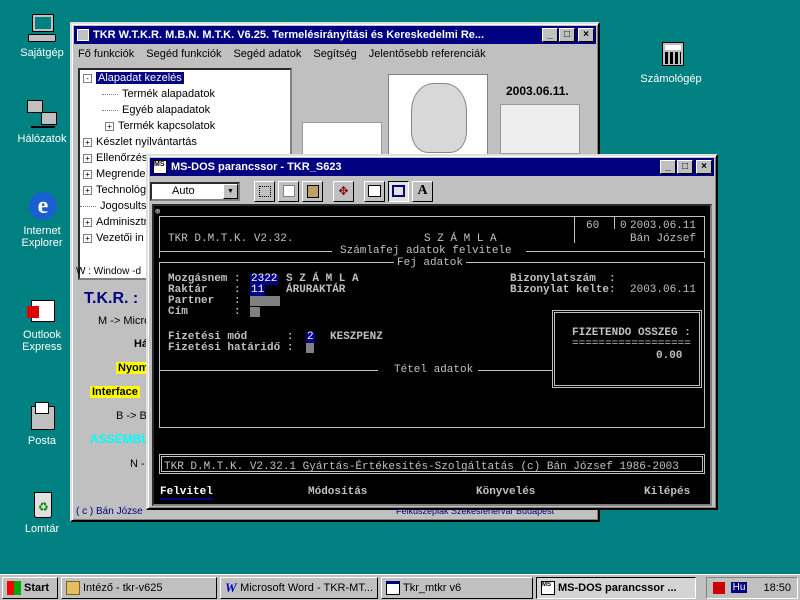 Image resolution: width=800 pixels, height=600 pixels. I want to click on background-icon, so click(398, 191).